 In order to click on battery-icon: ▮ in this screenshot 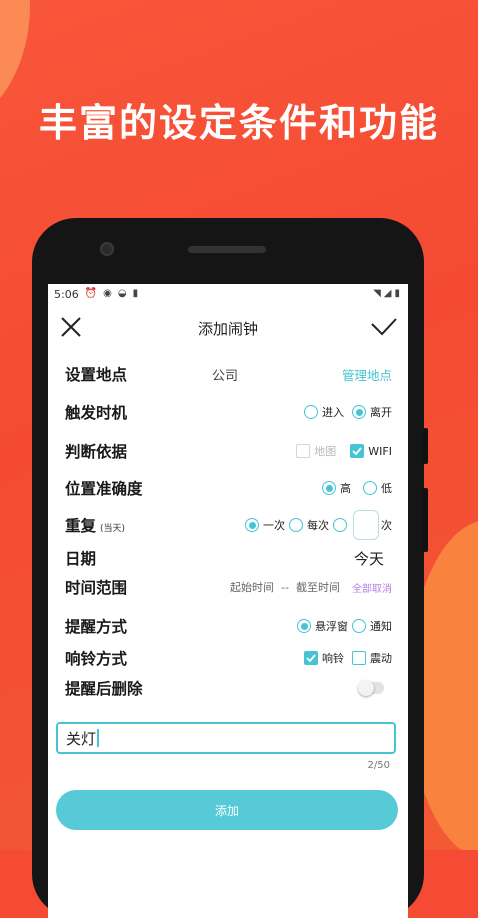, I will do `click(397, 293)`.